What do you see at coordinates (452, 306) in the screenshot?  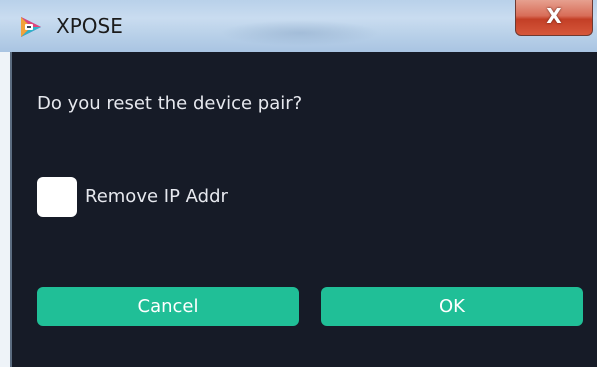 I see `ok-button: OK` at bounding box center [452, 306].